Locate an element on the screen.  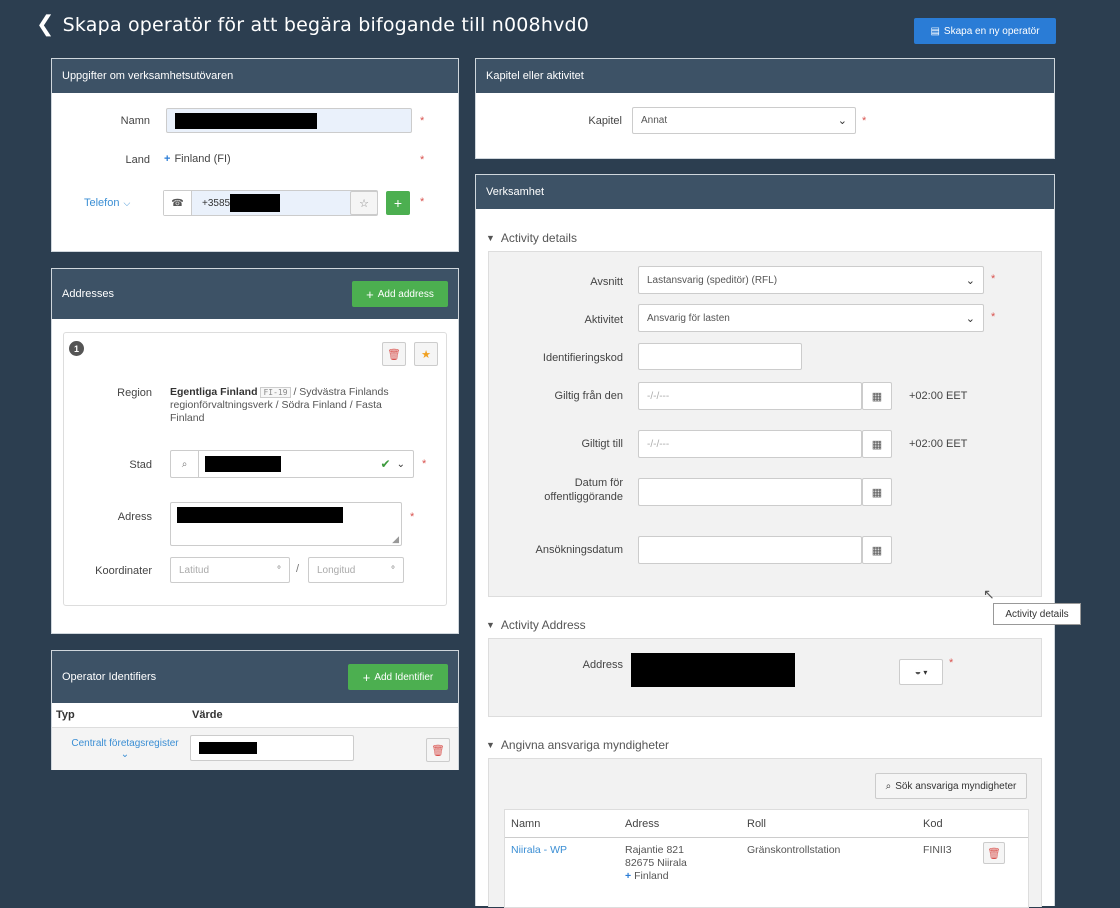
authority-country: + Finland is located at coordinates (656, 876).